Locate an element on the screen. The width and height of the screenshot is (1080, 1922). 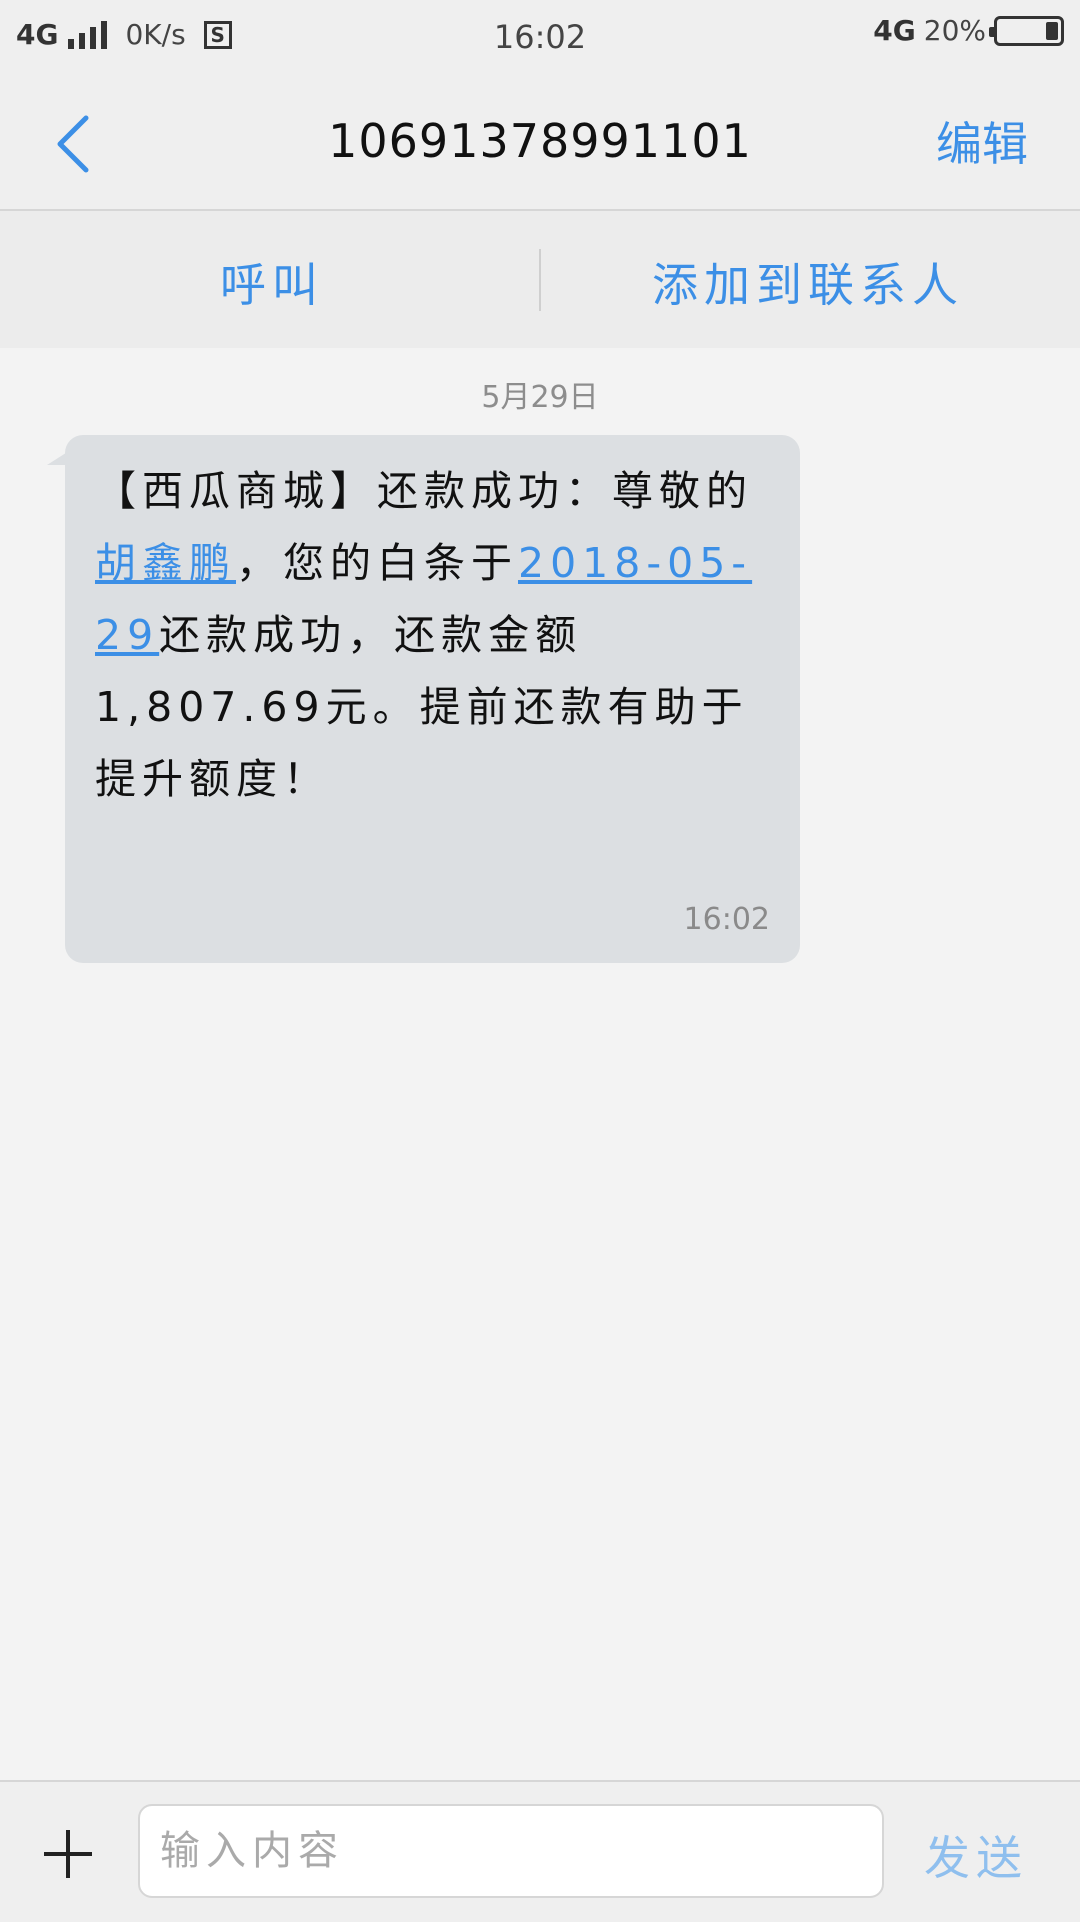
conversation-header: 10691378991101 编辑 is located at coordinates (540, 143).